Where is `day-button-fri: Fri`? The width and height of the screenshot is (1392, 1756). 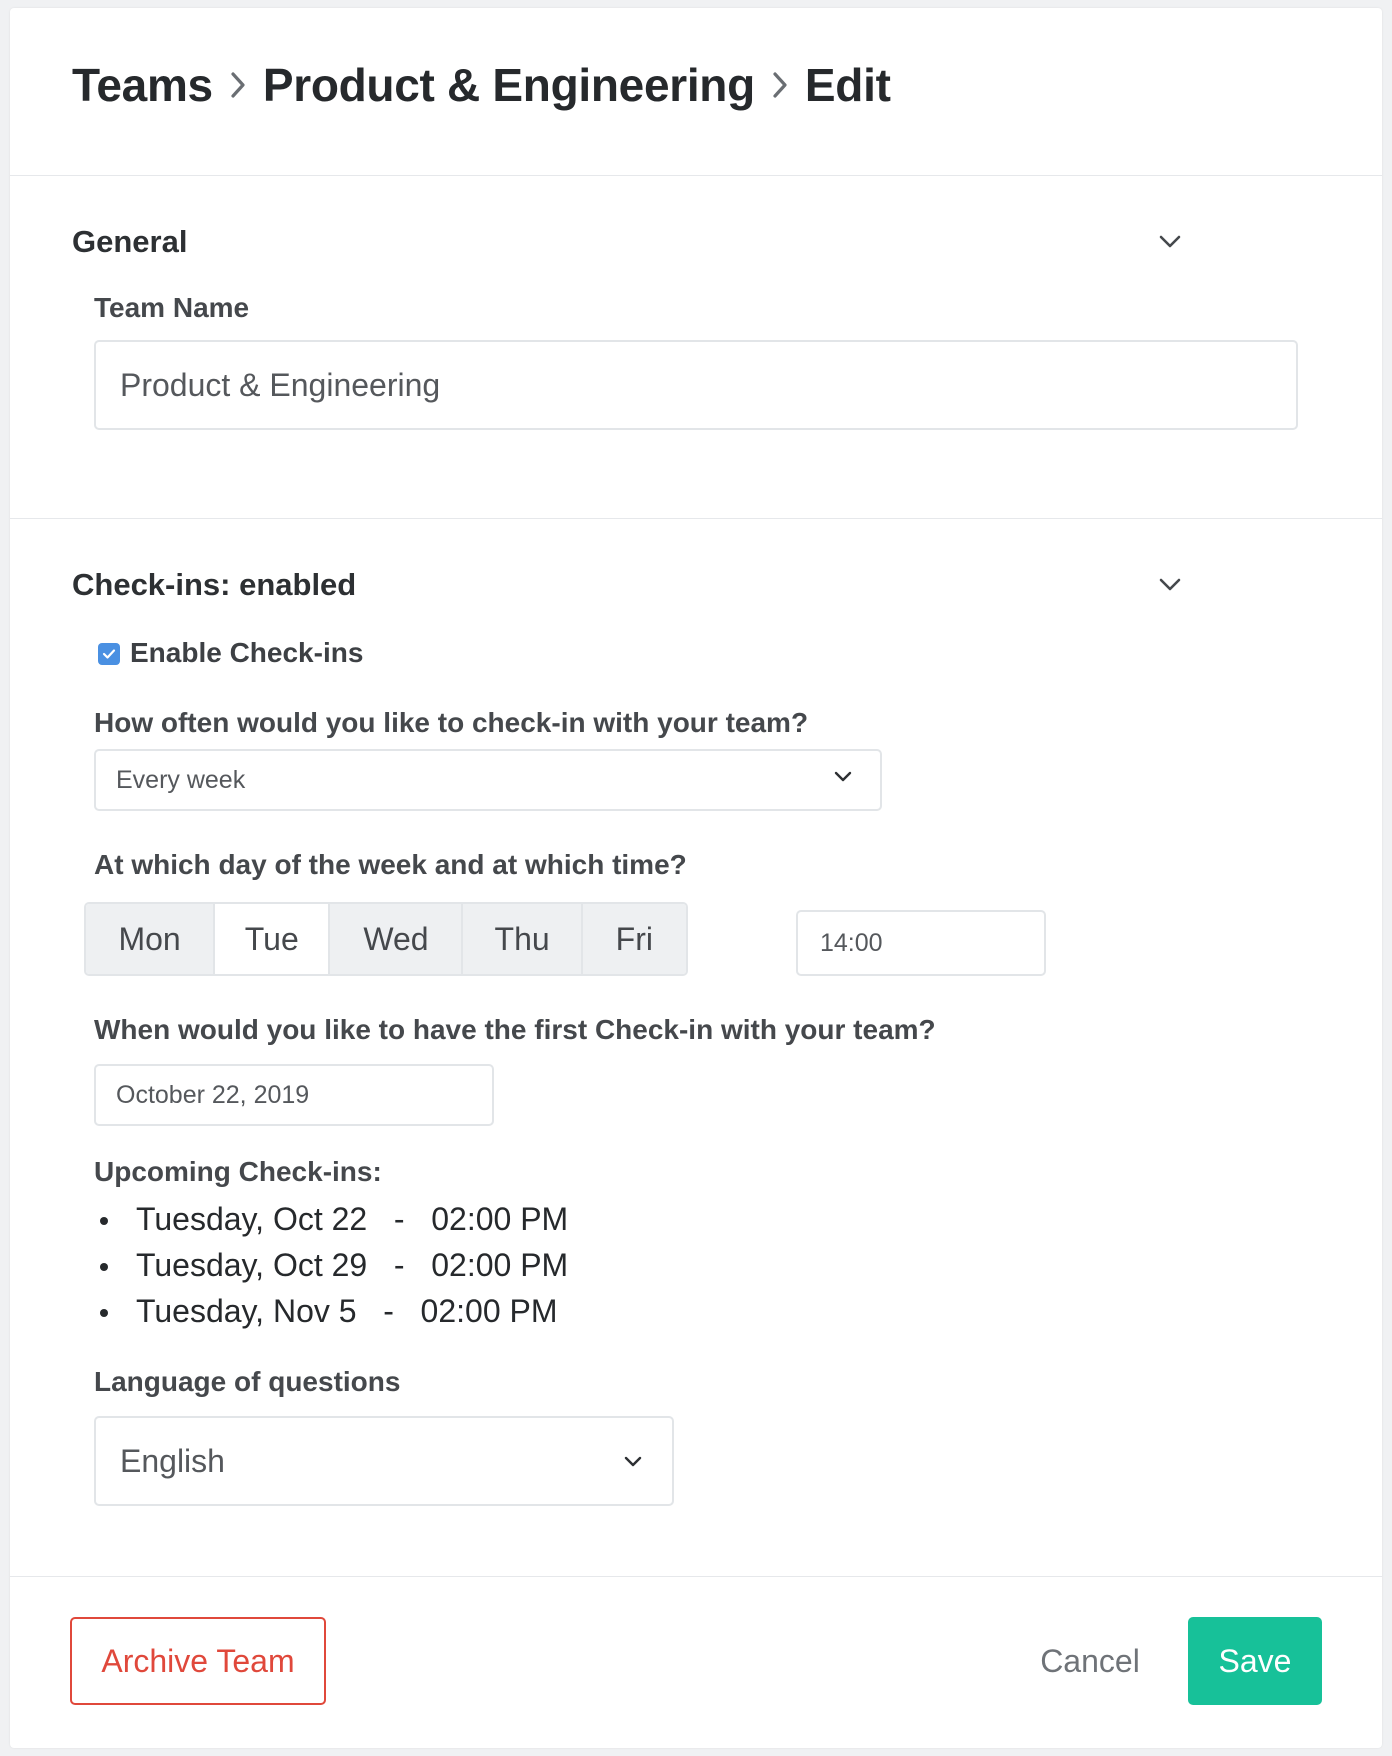
day-button-fri: Fri is located at coordinates (634, 939).